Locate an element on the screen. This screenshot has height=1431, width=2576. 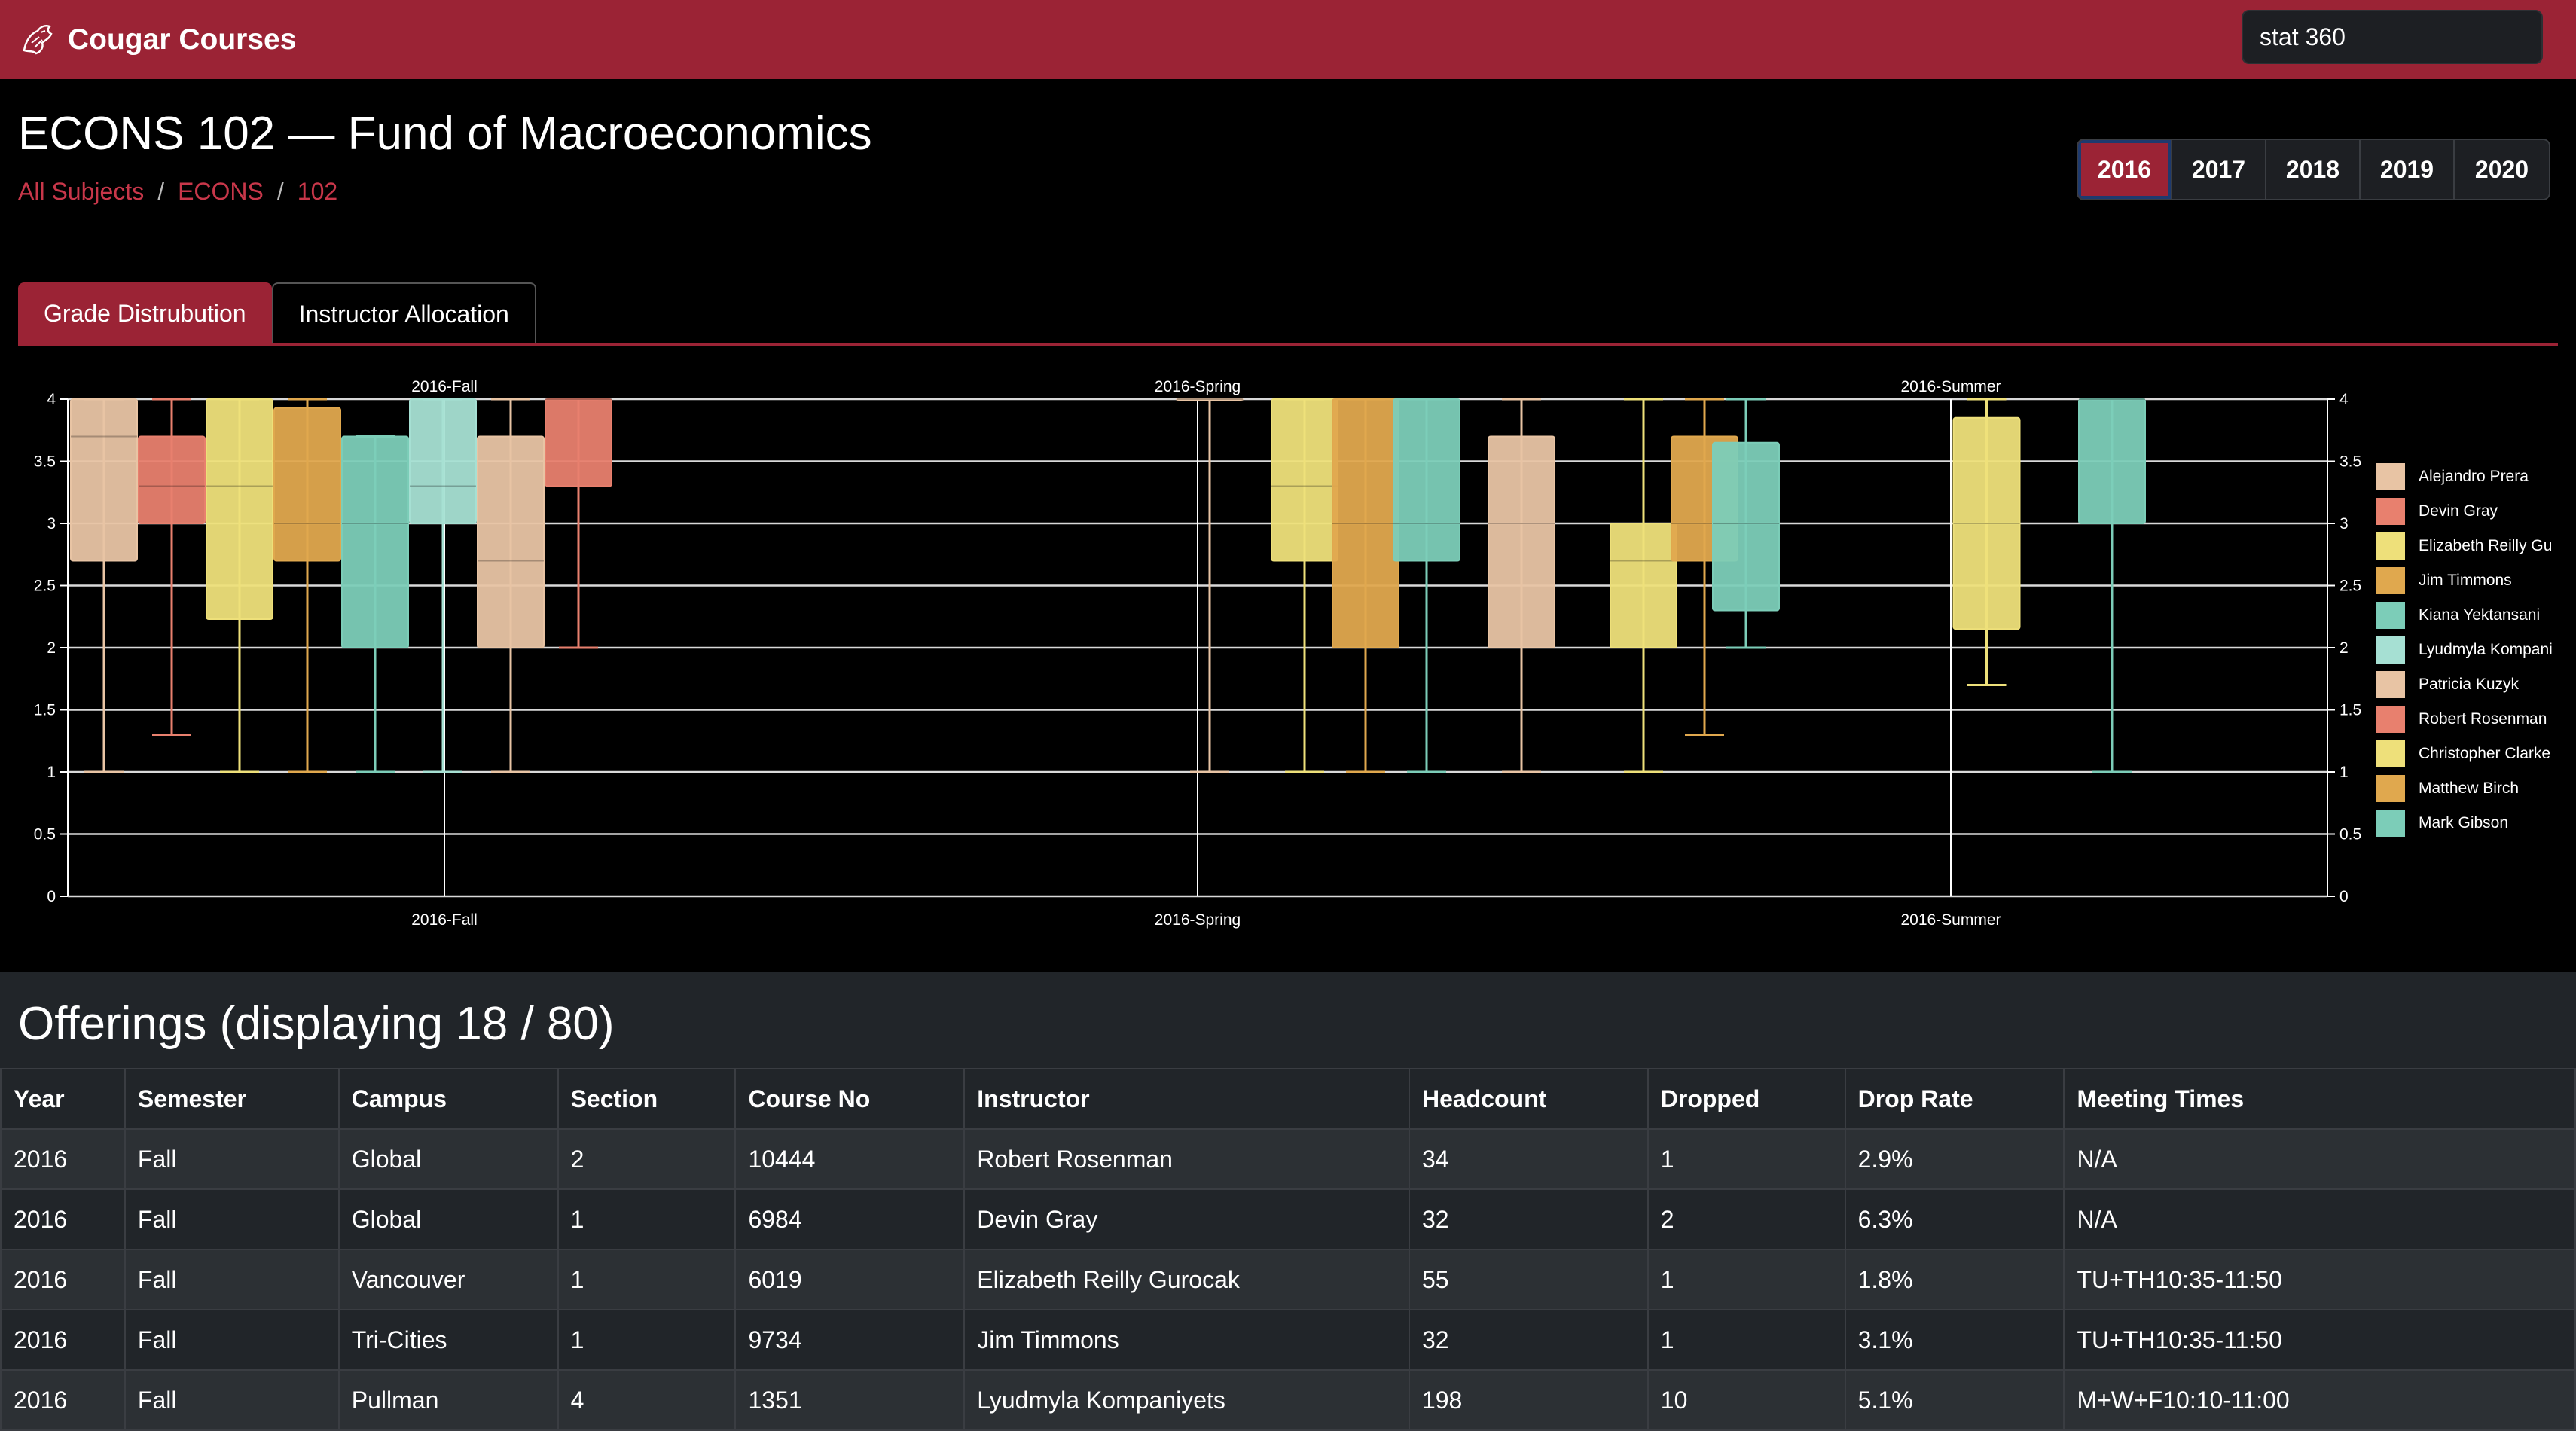
box-jim-timmons is located at coordinates (307, 485).